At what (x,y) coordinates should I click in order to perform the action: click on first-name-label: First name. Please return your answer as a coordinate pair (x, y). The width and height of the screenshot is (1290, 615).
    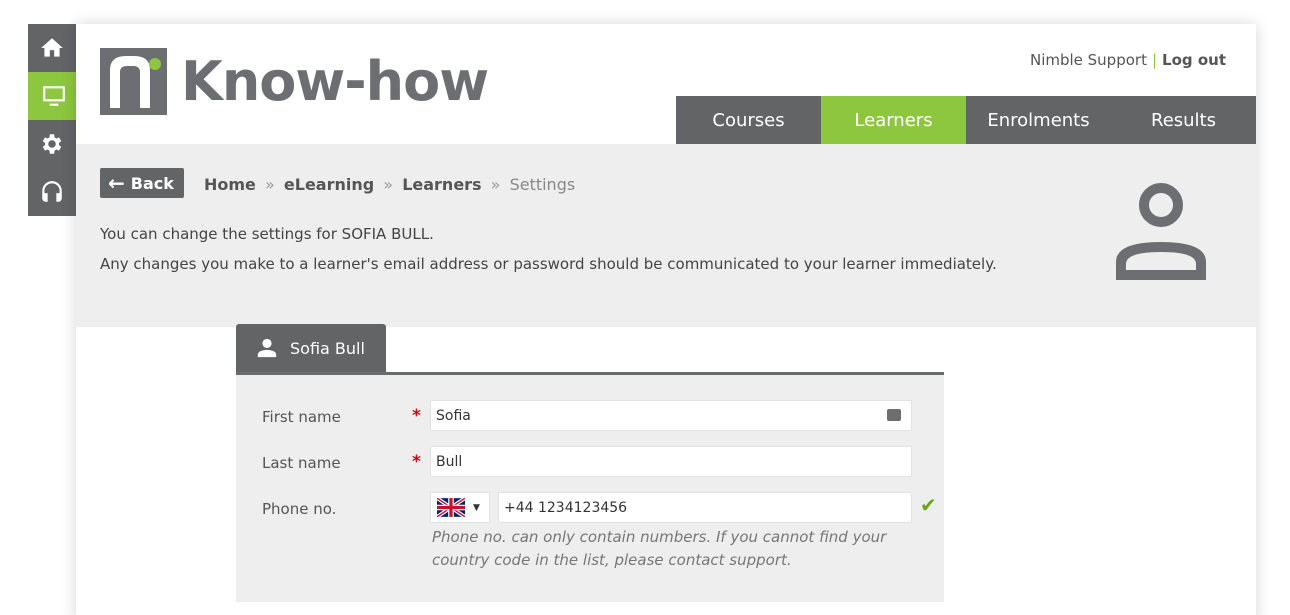
    Looking at the image, I should click on (301, 417).